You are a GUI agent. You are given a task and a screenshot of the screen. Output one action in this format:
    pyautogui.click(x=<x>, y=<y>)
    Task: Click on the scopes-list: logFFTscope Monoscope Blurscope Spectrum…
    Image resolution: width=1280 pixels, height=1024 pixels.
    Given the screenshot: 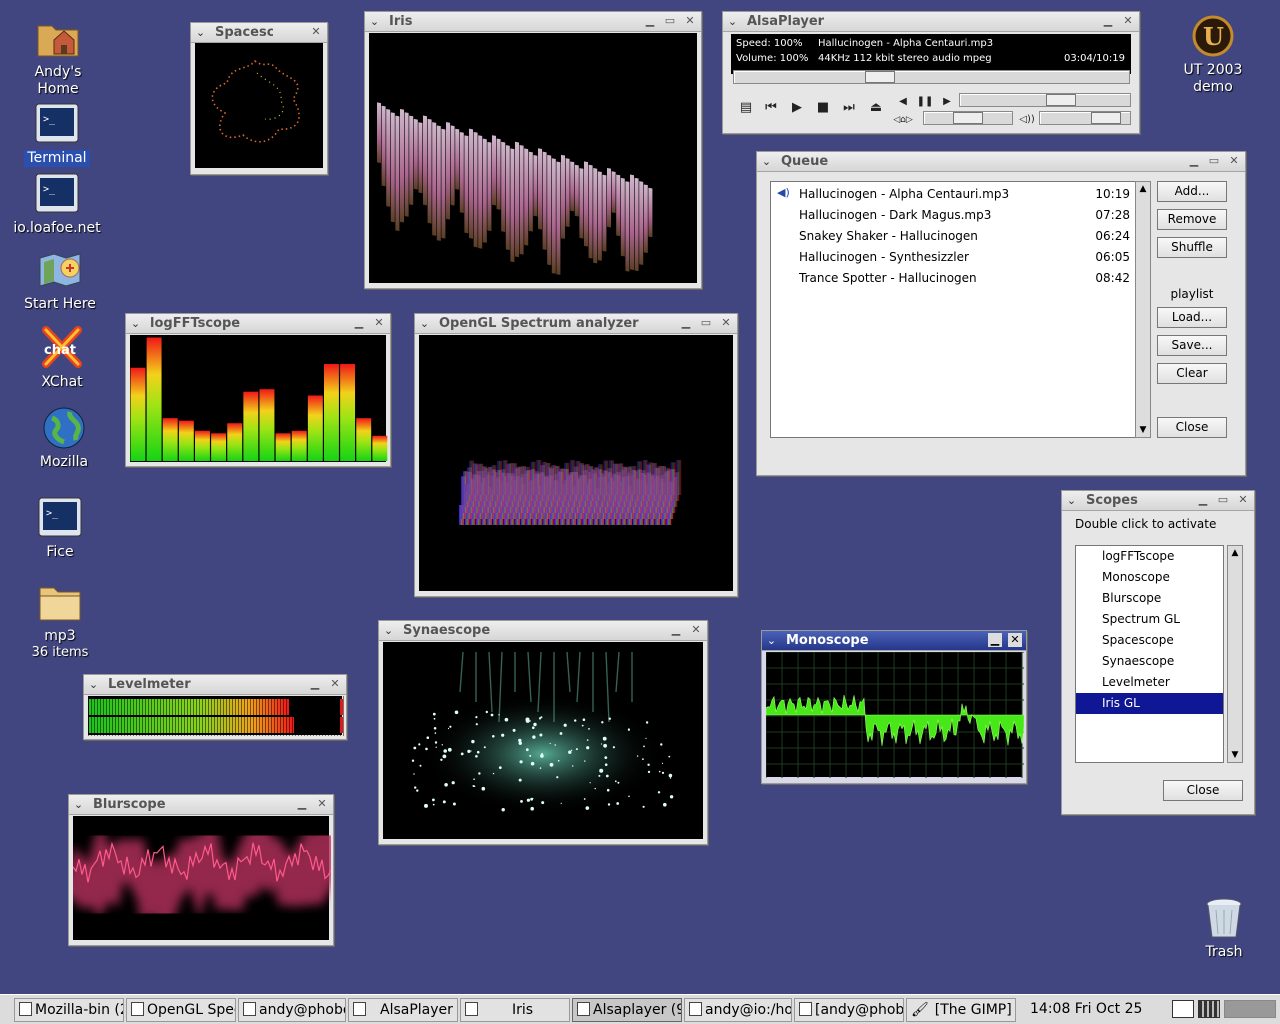 What is the action you would take?
    pyautogui.click(x=1149, y=654)
    